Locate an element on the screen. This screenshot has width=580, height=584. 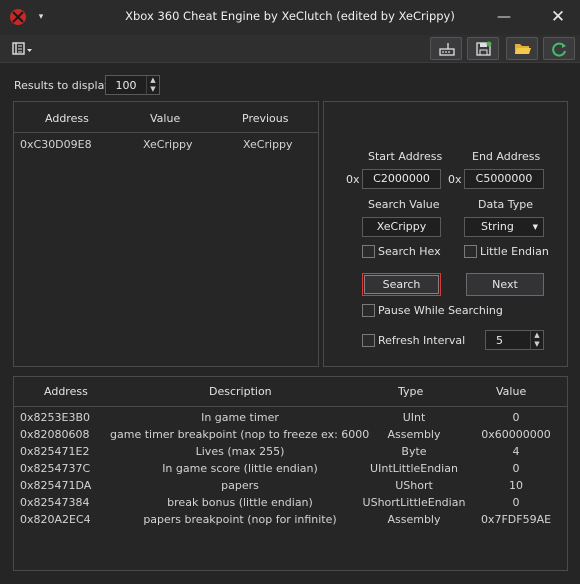
end-hex-prefix: 0x is located at coordinates (455, 179).